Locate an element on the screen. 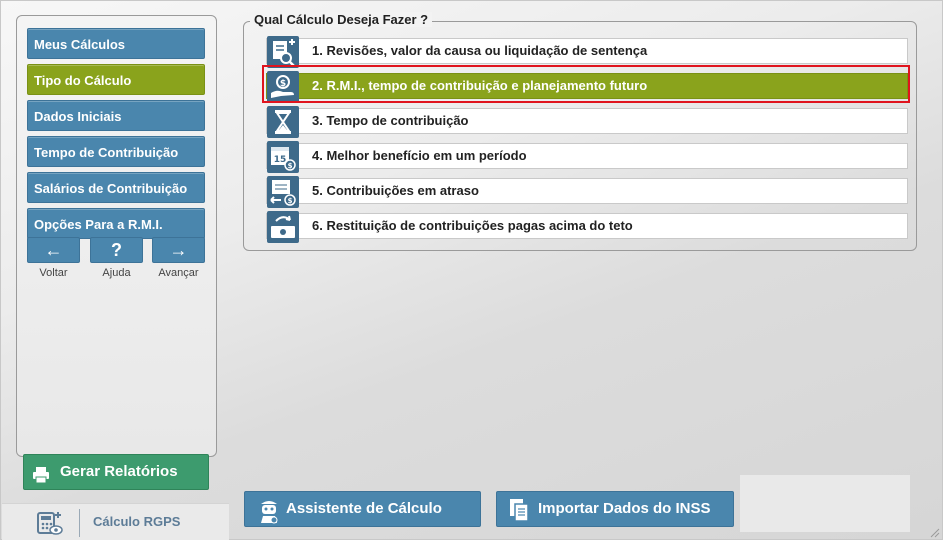 The image size is (943, 540). arrow-right-icon: → is located at coordinates (178, 250).